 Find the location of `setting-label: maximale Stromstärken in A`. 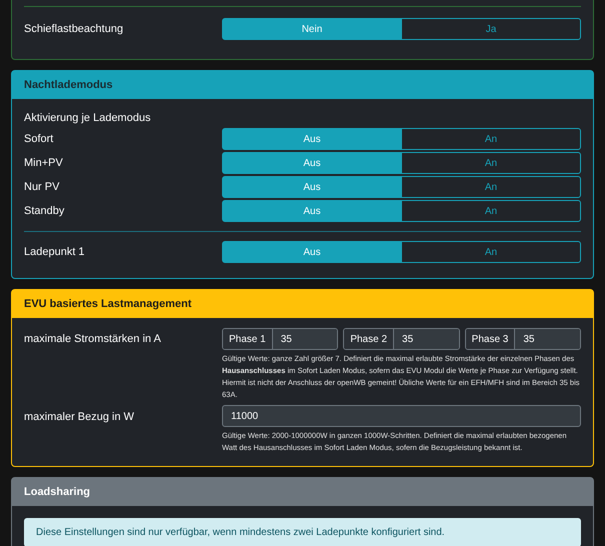

setting-label: maximale Stromstärken in A is located at coordinates (93, 339).